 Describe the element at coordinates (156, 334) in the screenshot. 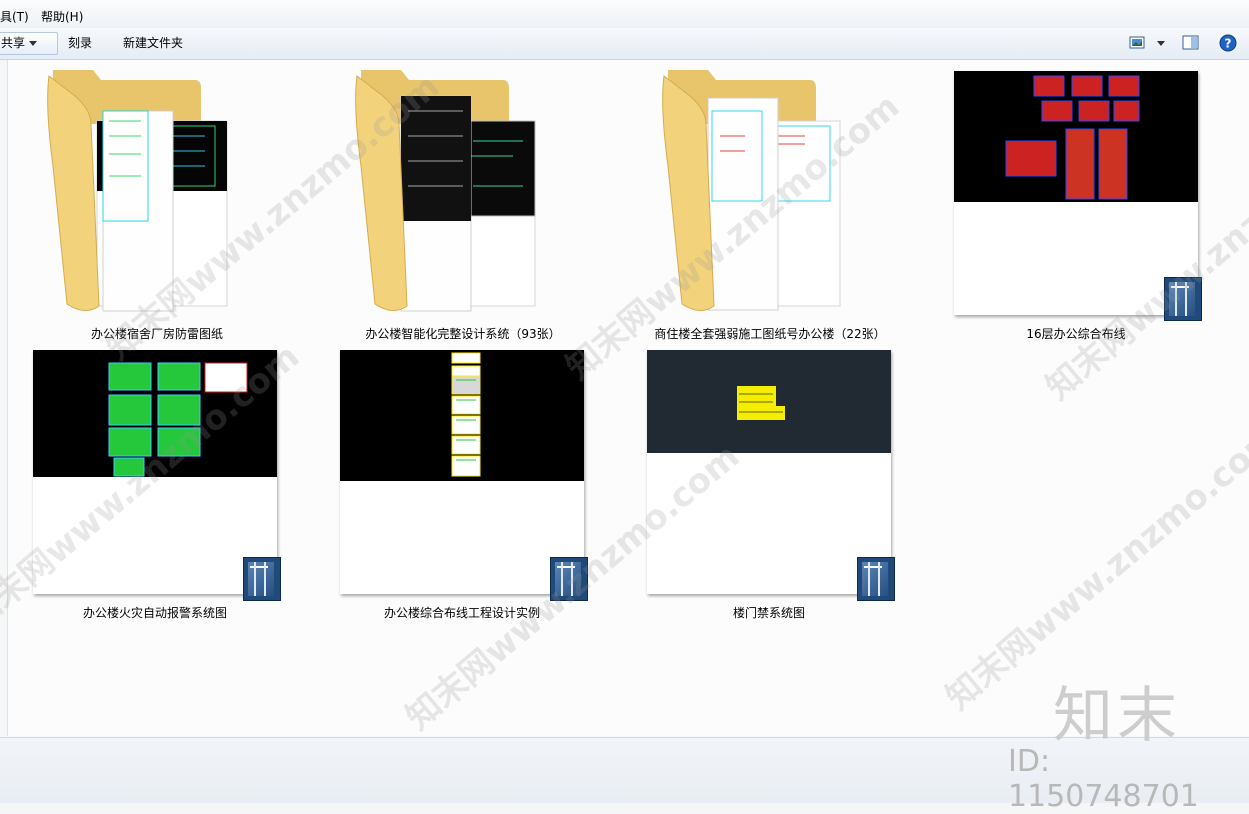

I see `item-caption: 办公楼宿舍厂房防雷图纸` at that location.